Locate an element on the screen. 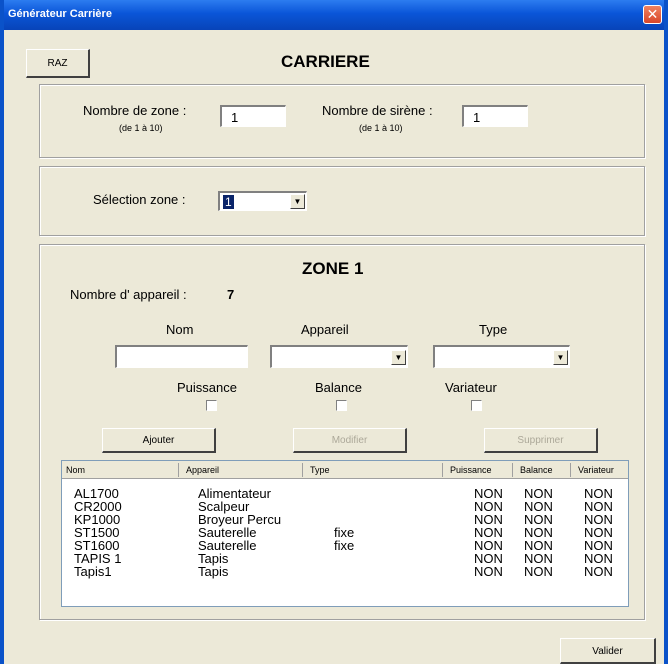 The image size is (668, 664). balance-checkbox is located at coordinates (341, 405).